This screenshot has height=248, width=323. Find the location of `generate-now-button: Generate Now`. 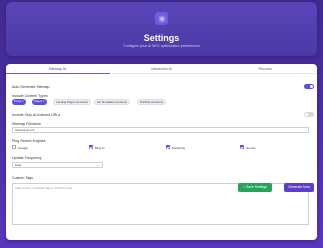

generate-now-button: Generate Now is located at coordinates (299, 187).